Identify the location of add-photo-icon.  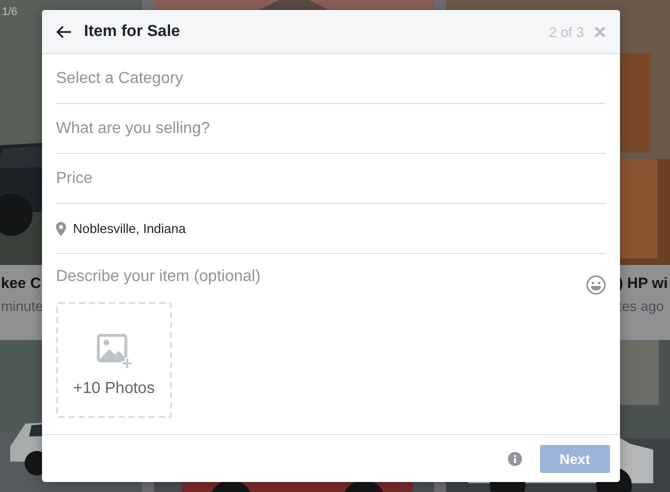
(114, 351).